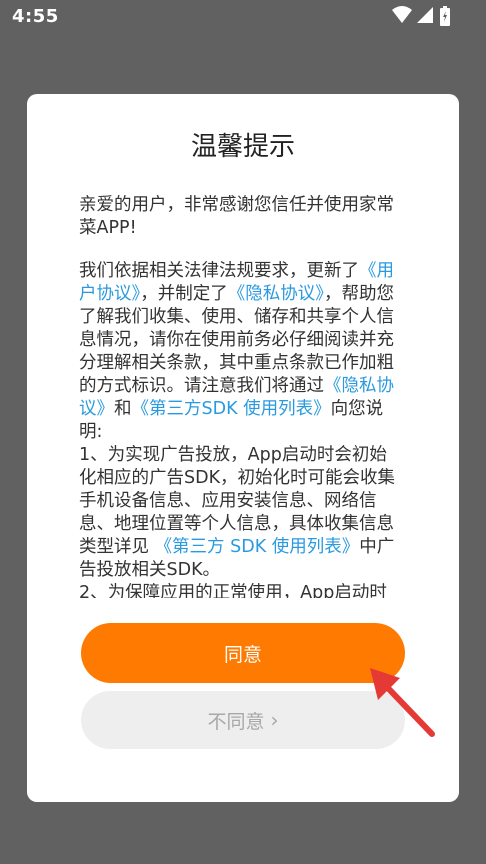  I want to click on body-text: 我们依据相关法律法规要求，更新了, so click(219, 271).